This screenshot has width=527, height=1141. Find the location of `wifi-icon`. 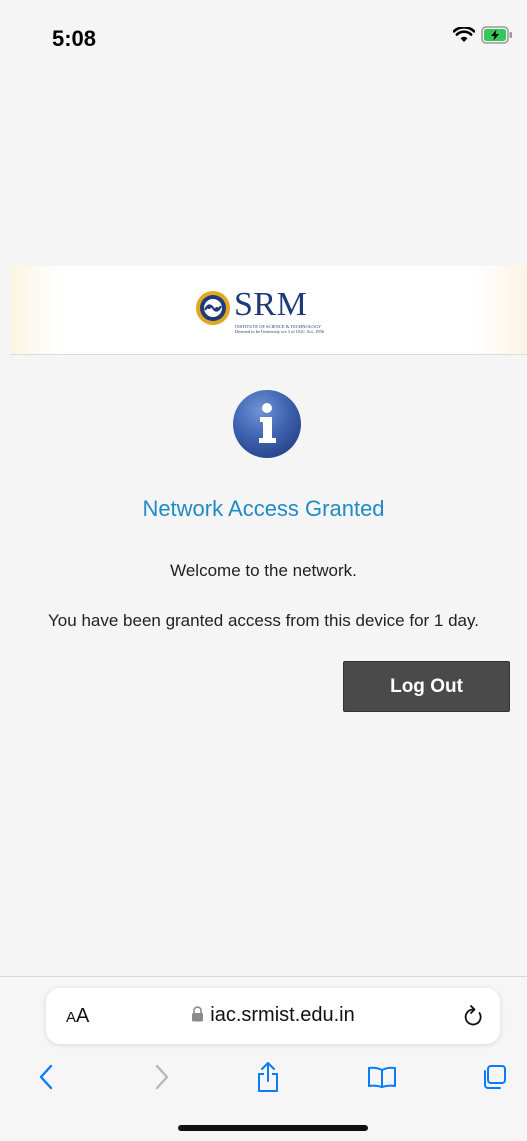

wifi-icon is located at coordinates (464, 34).